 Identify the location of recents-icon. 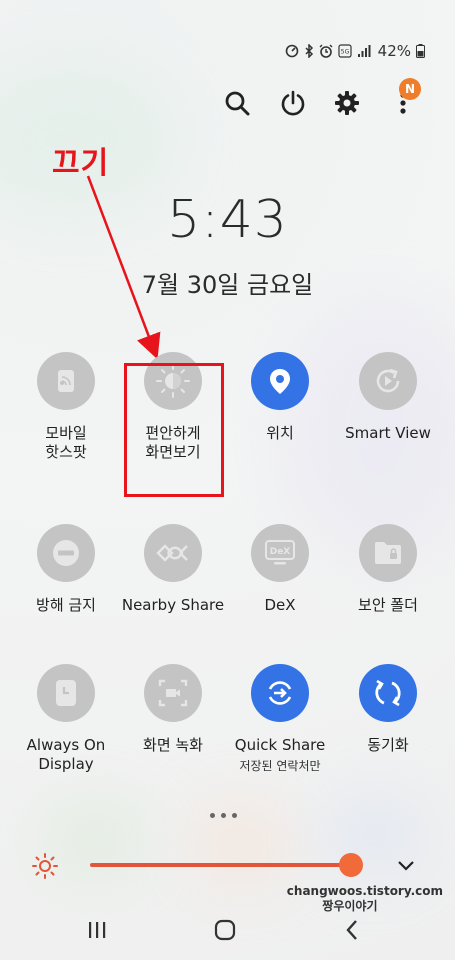
(97, 930).